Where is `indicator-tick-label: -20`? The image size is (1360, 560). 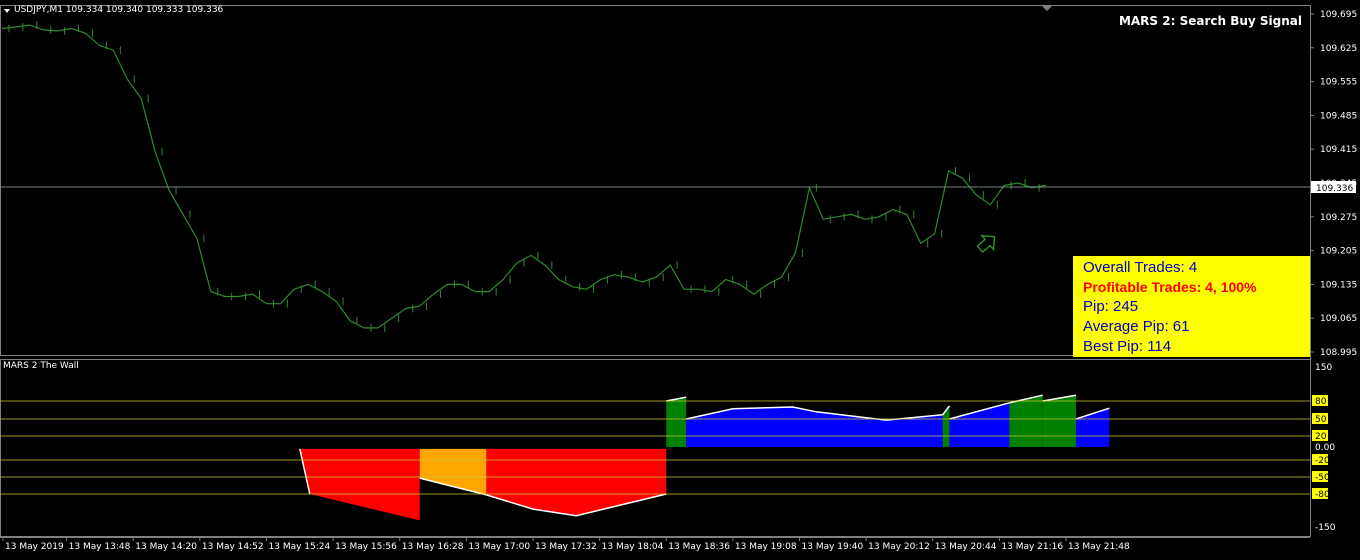
indicator-tick-label: -20 is located at coordinates (1322, 461).